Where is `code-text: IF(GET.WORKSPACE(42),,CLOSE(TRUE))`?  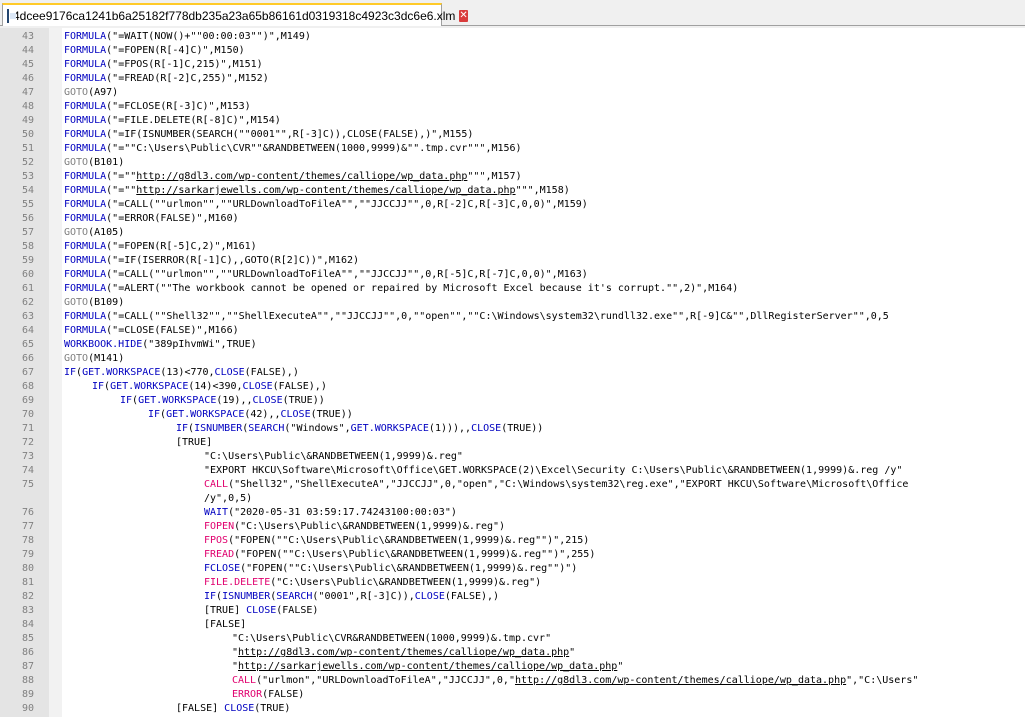
code-text: IF(GET.WORKSPACE(42),,CLOSE(TRUE)) is located at coordinates (250, 415).